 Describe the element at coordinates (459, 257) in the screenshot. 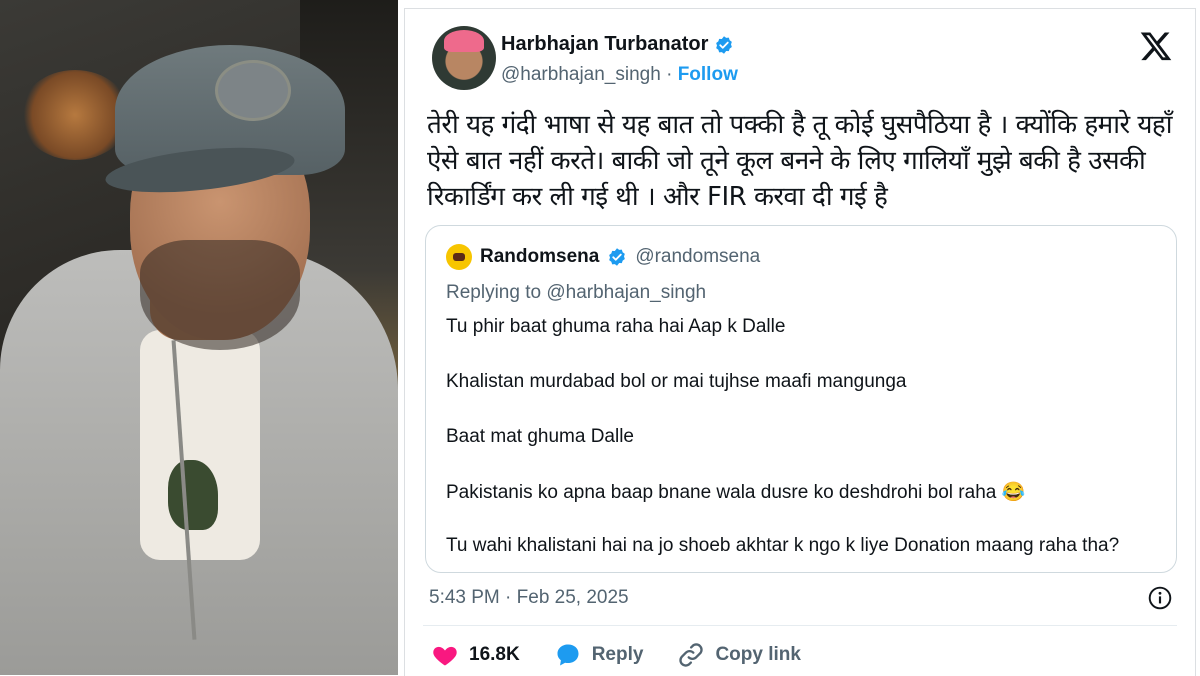

I see `quoted-author-avatar` at that location.